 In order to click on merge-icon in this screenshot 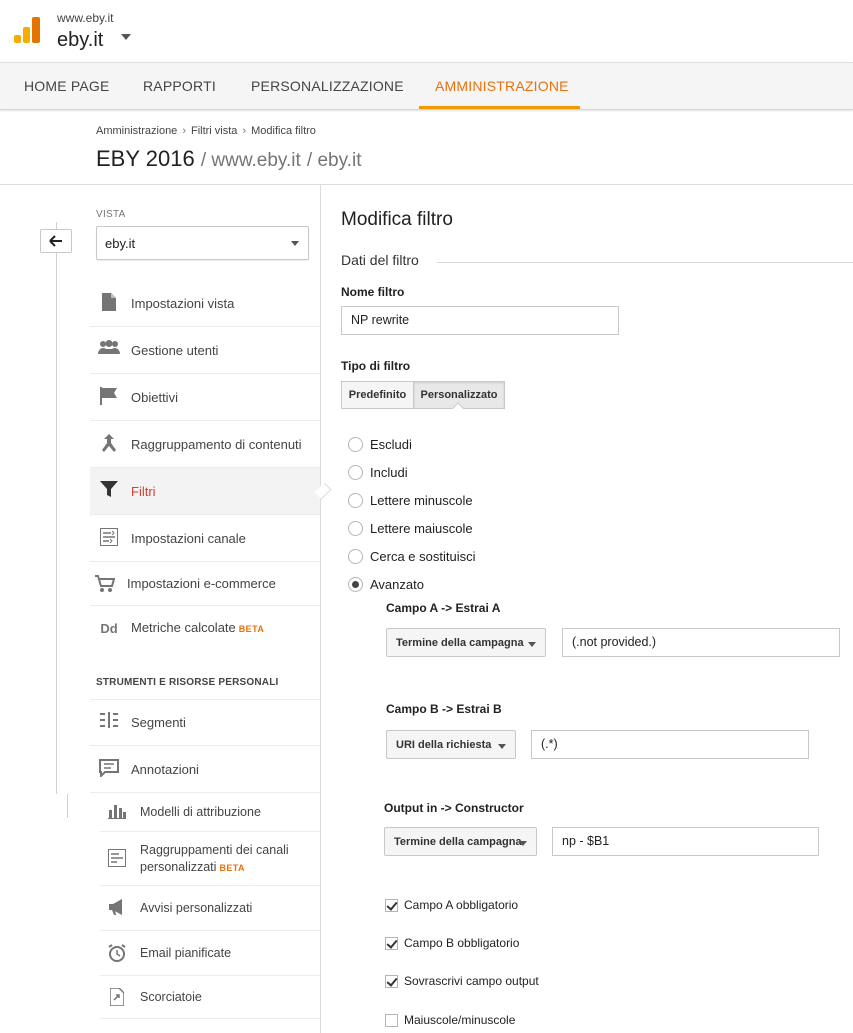, I will do `click(109, 444)`.